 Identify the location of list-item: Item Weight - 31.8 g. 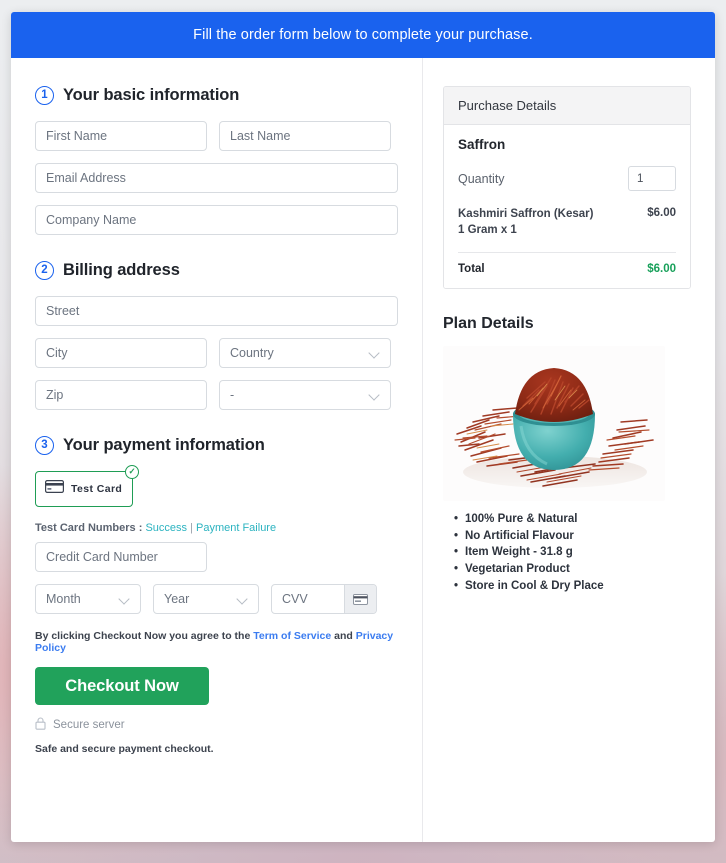
(572, 552).